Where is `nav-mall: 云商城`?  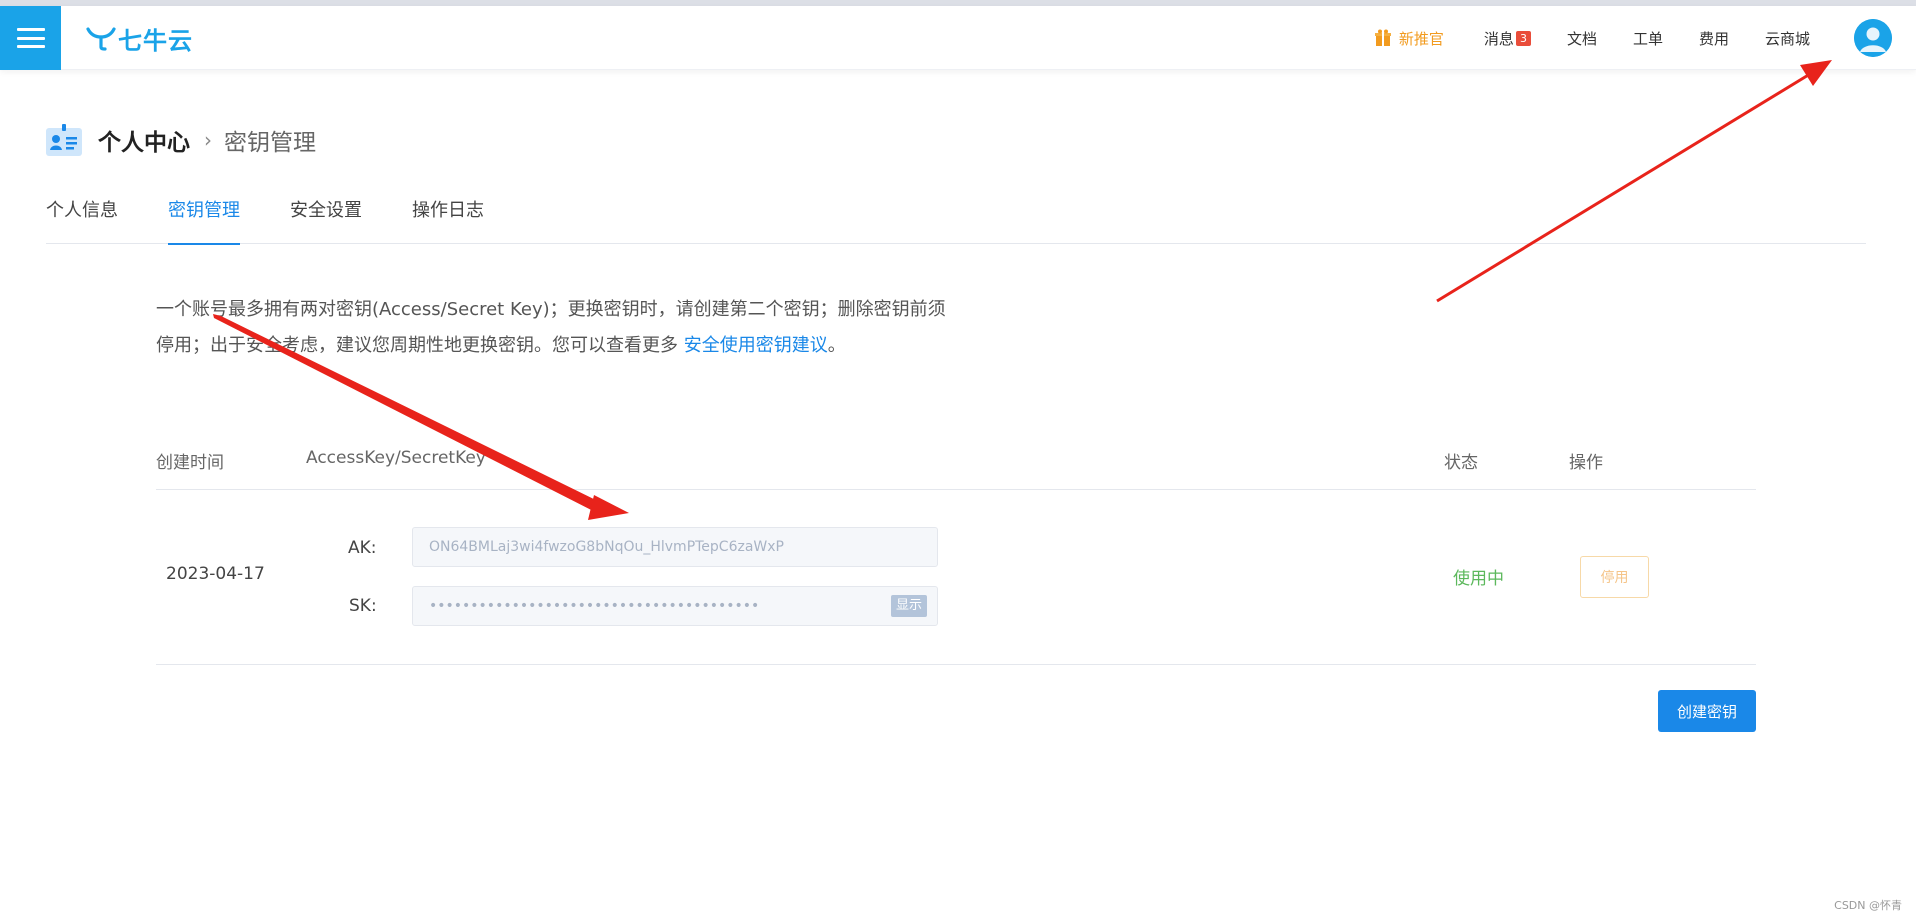
nav-mall: 云商城 is located at coordinates (1787, 38).